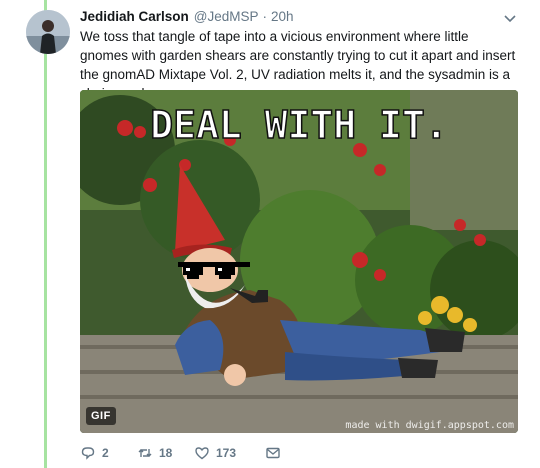 The width and height of the screenshot is (540, 468). Describe the element at coordinates (429, 425) in the screenshot. I see `gif-watermark: made with dwigif.appspot.com` at that location.